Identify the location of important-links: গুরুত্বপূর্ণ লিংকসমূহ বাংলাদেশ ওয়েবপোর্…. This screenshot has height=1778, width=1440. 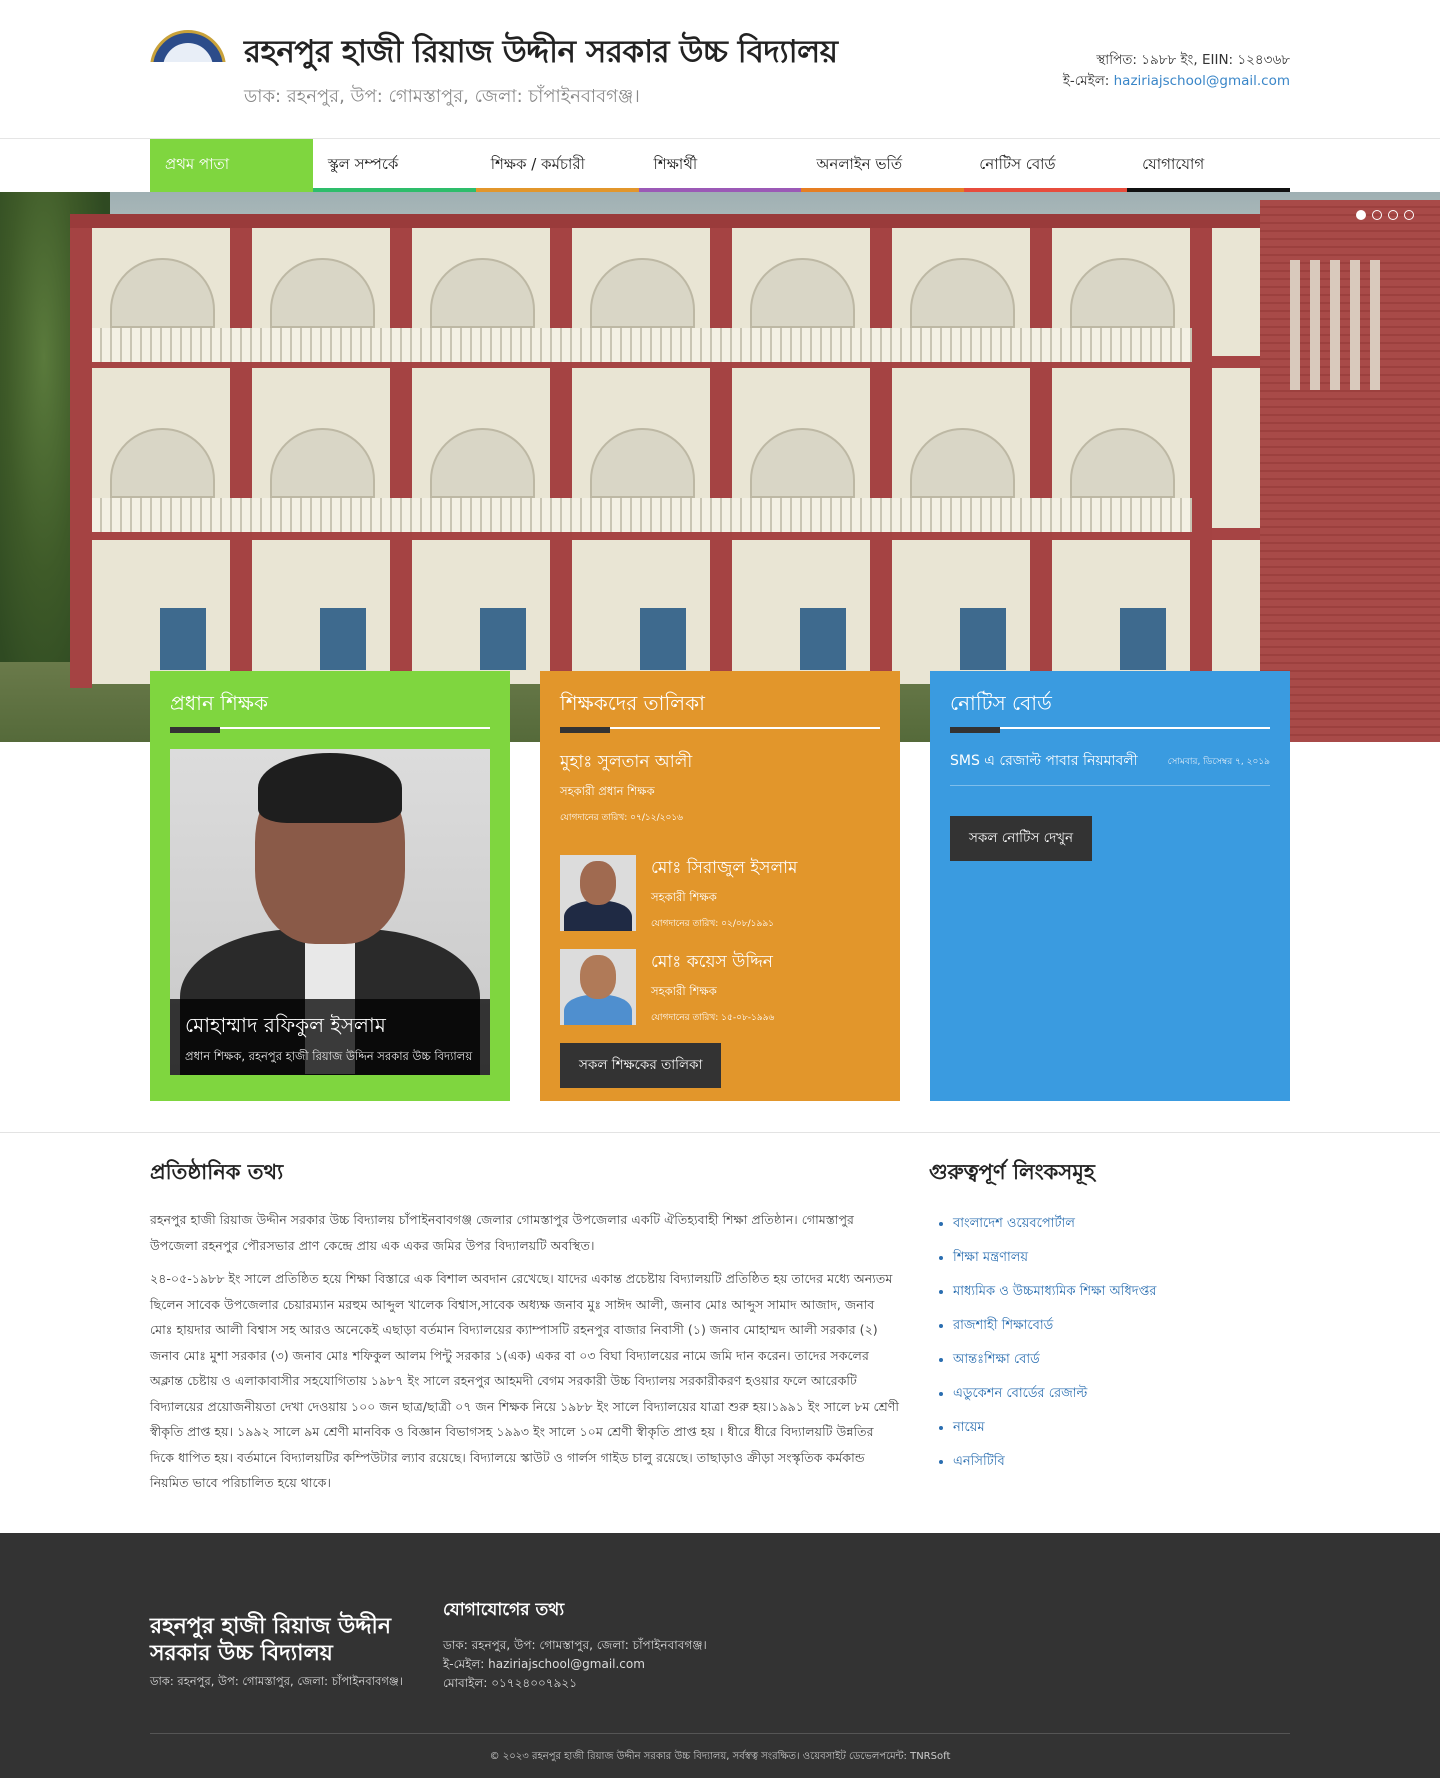
(1109, 1317).